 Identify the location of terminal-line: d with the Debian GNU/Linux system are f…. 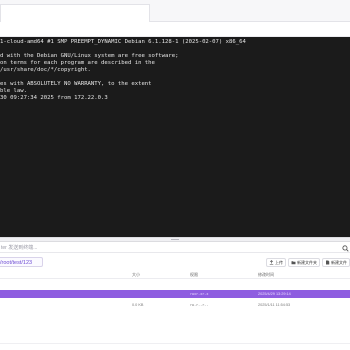
(89, 56).